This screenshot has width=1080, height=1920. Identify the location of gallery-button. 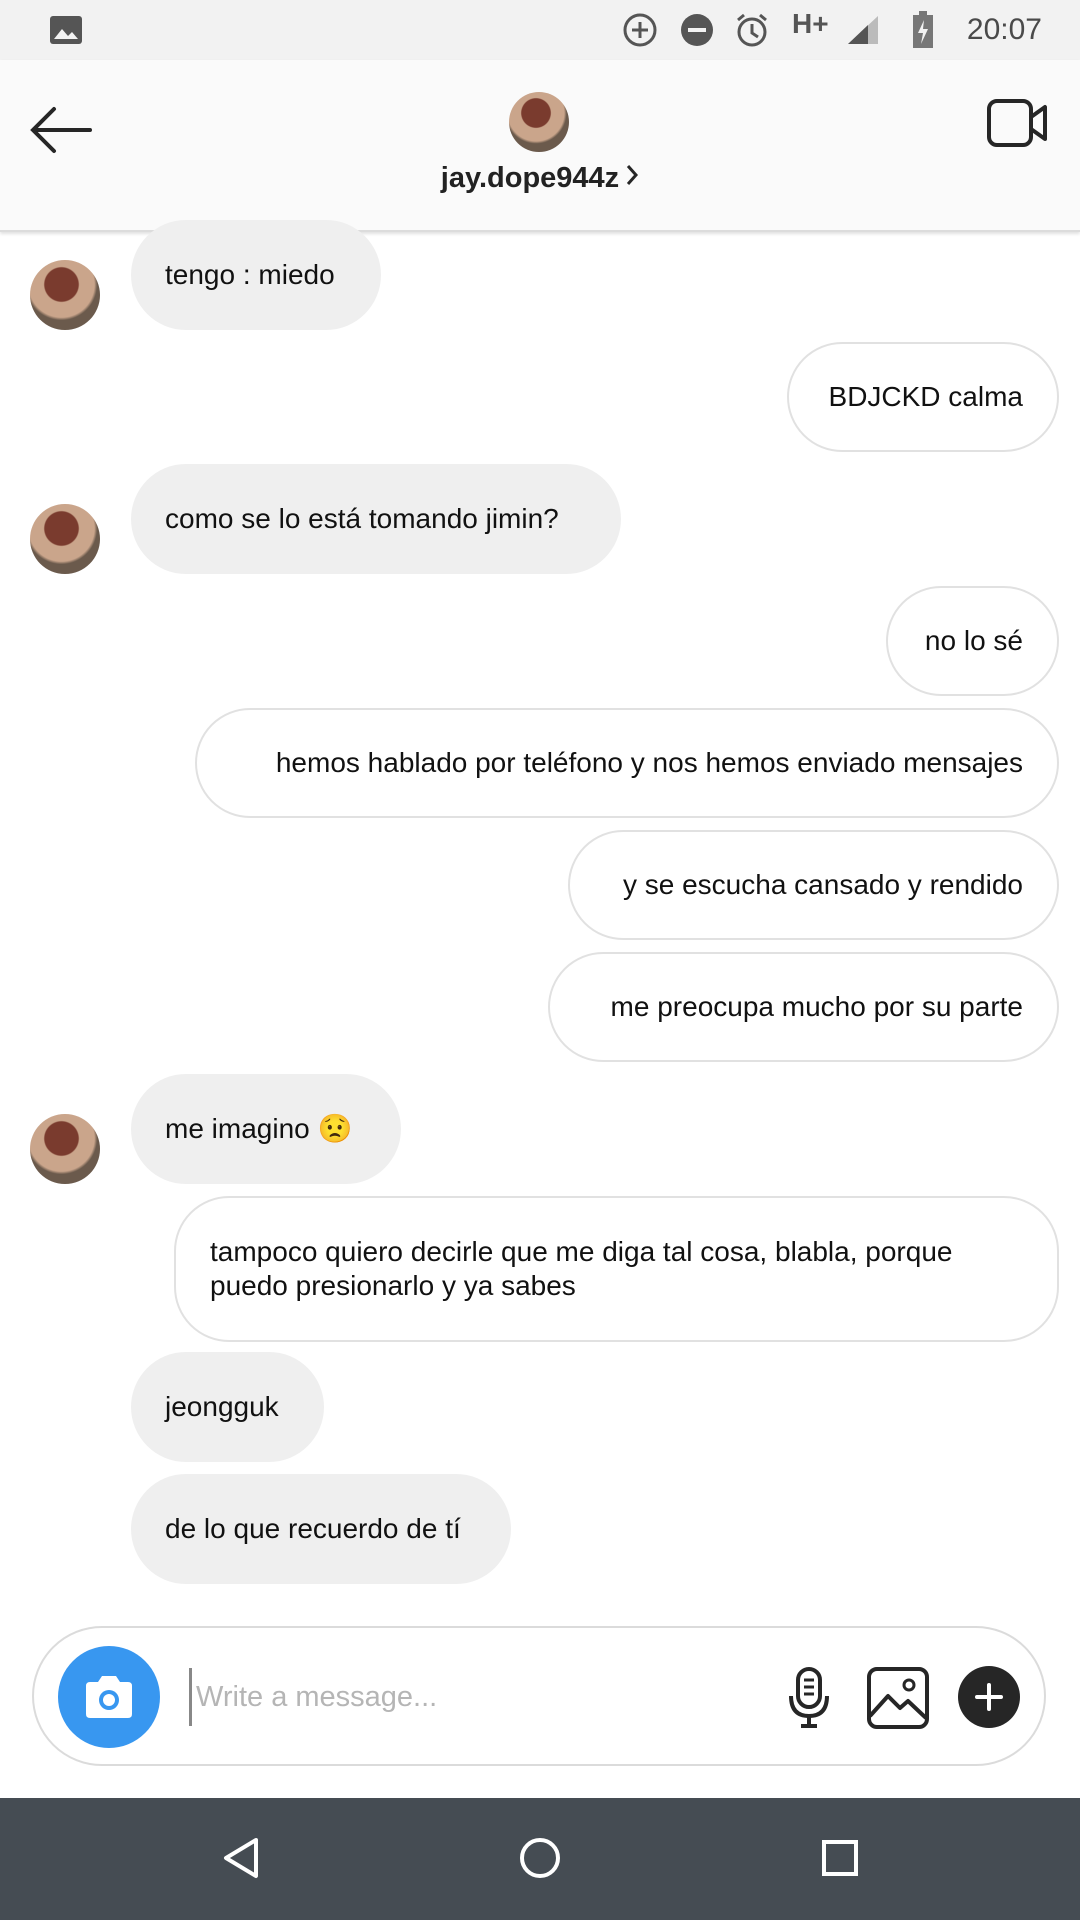
(898, 1698).